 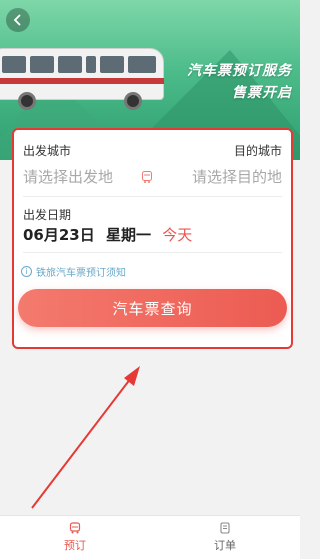 I want to click on departure-date-picker: 06月23日 星期一 今天, so click(x=110, y=234).